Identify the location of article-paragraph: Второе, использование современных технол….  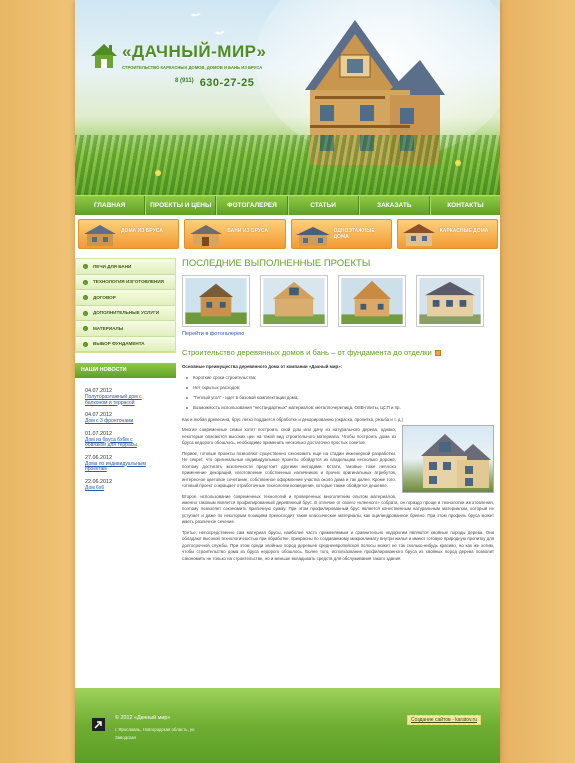
(338, 509).